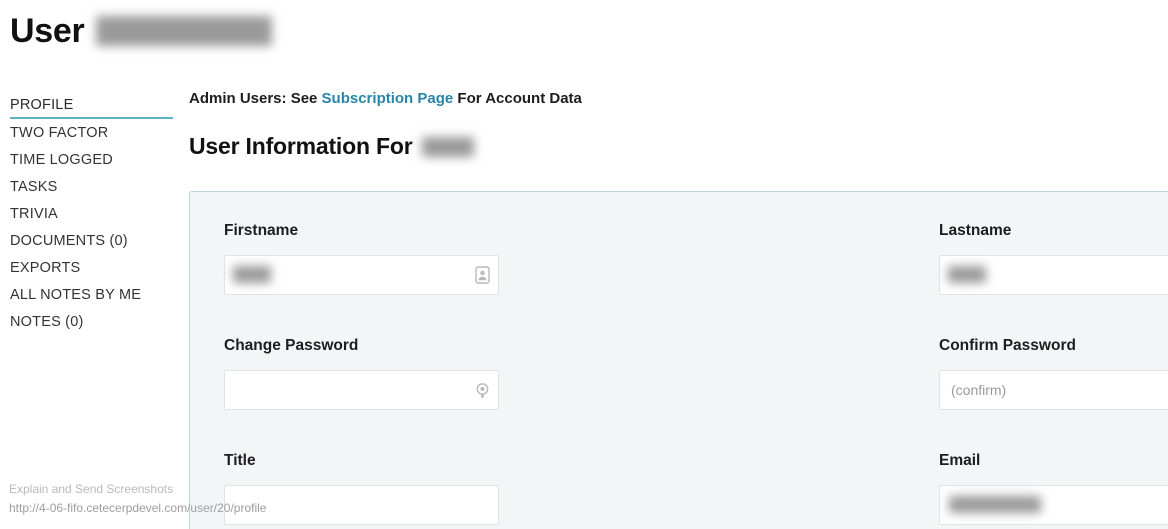 The image size is (1168, 529). Describe the element at coordinates (92, 322) in the screenshot. I see `sidebar-item-notes: NOTES (0)` at that location.